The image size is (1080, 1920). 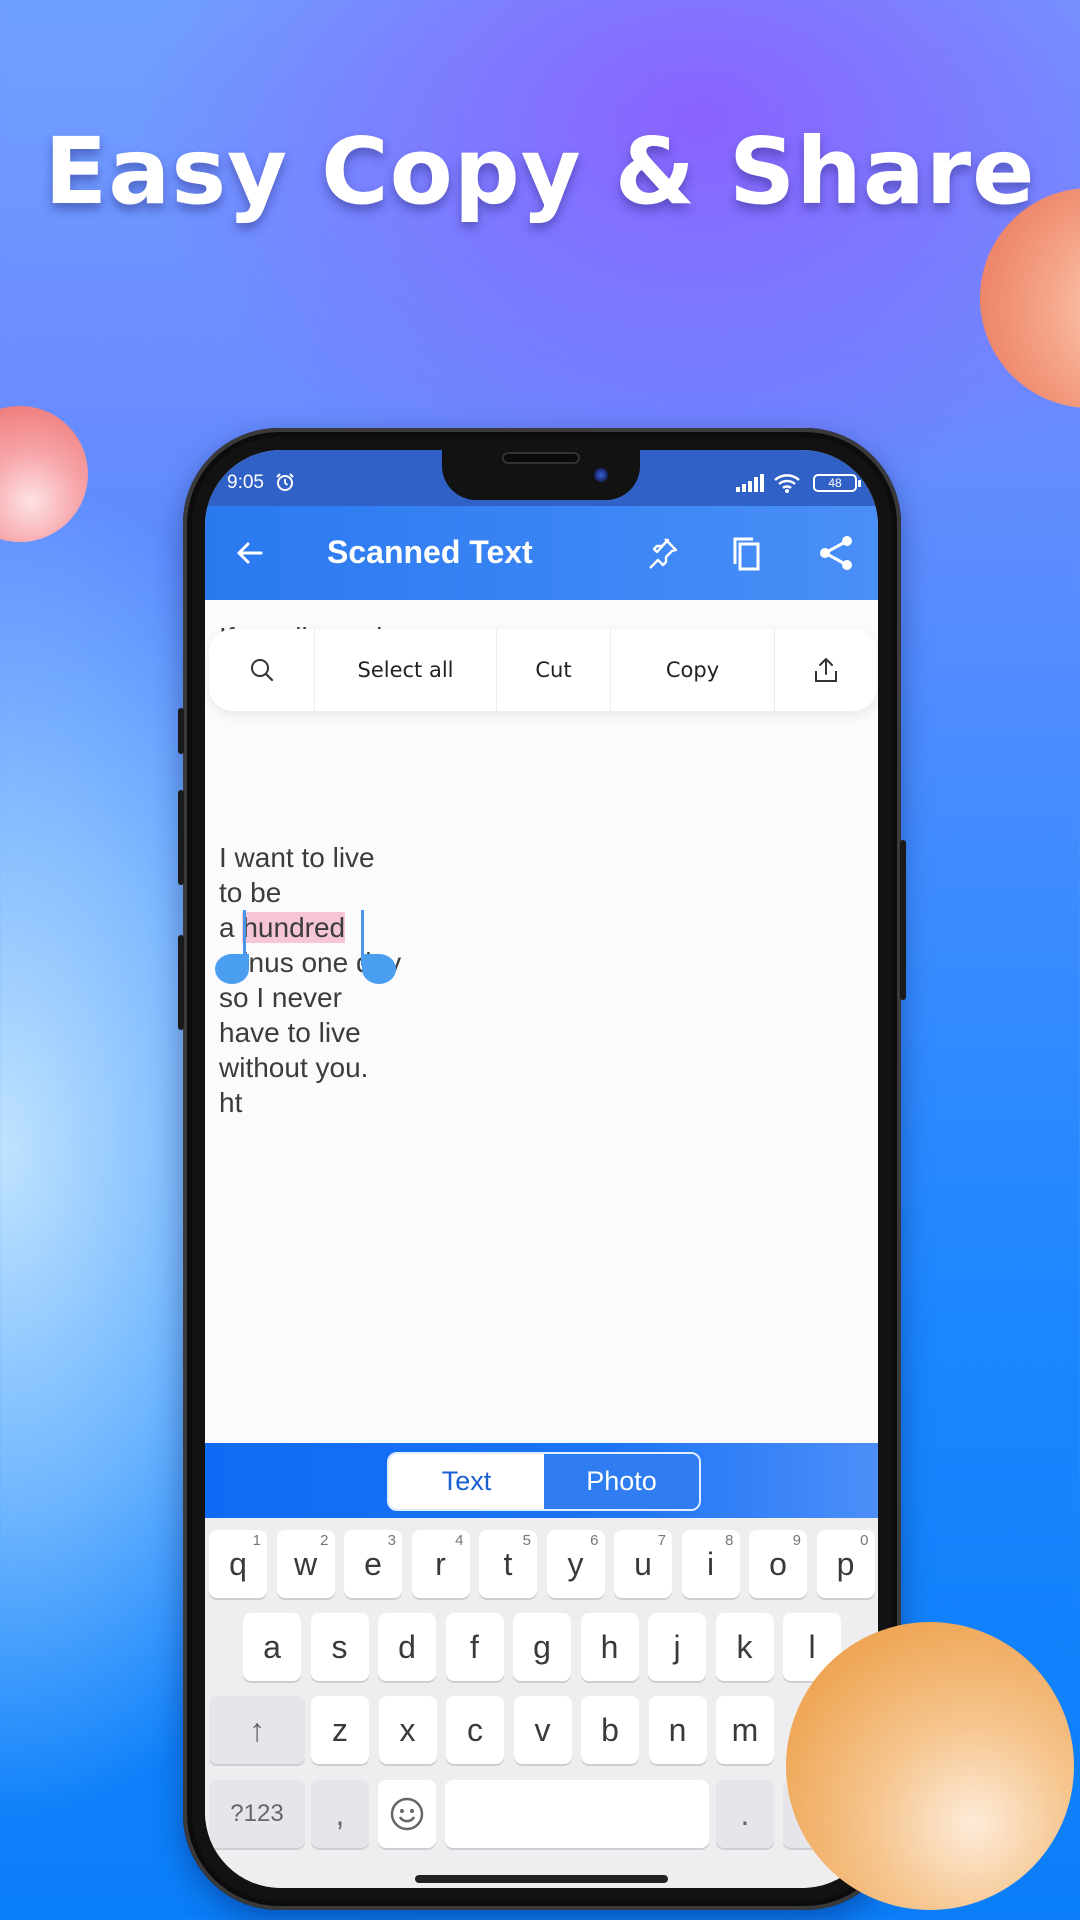 I want to click on share-export-icon, so click(x=826, y=670).